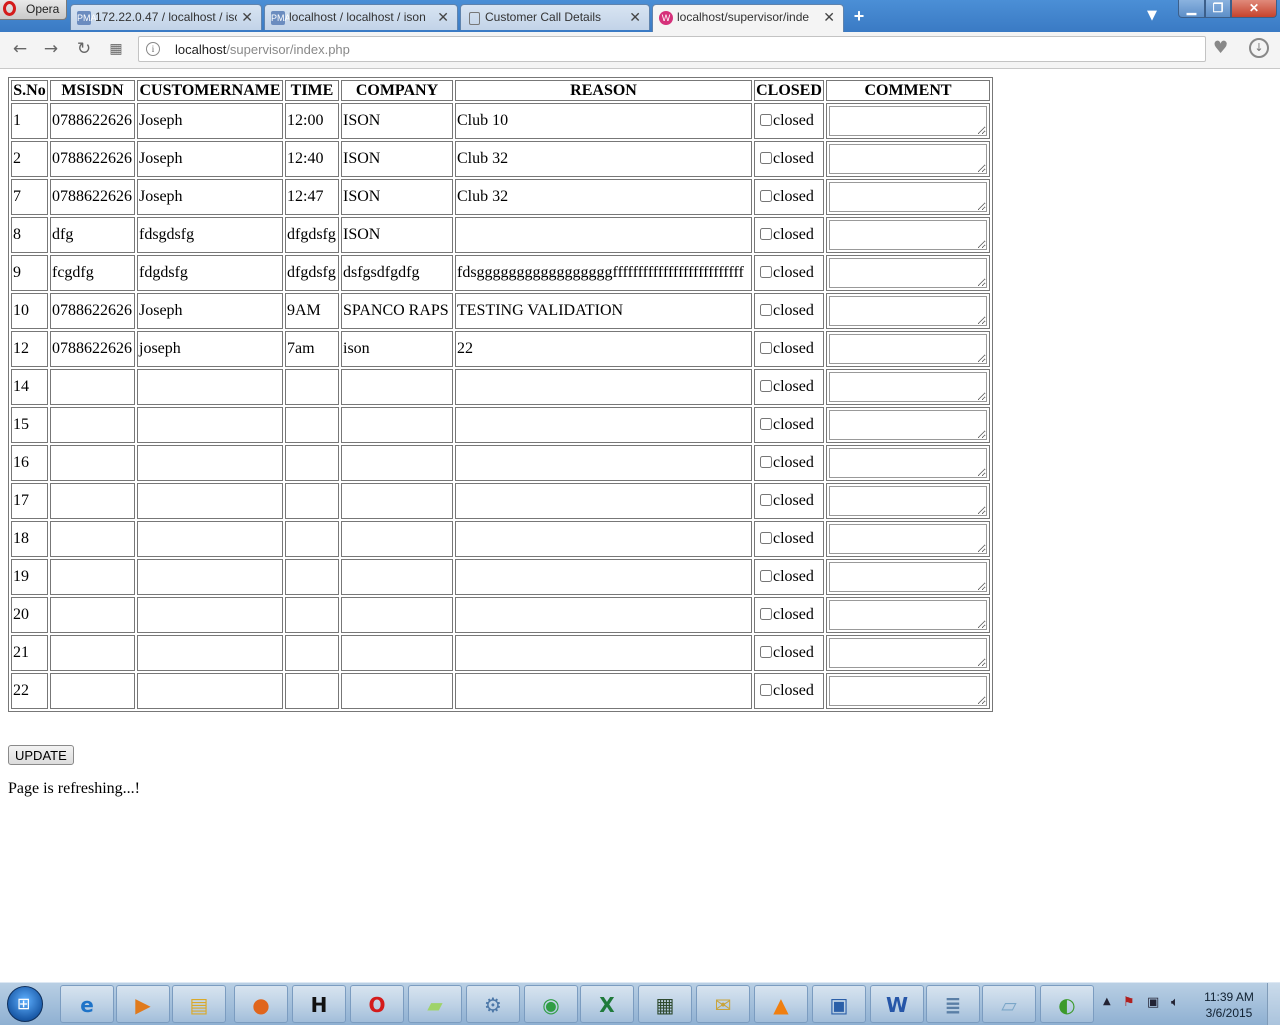 This screenshot has width=1280, height=1025. Describe the element at coordinates (33, 10) in the screenshot. I see `opera-menu-button: Opera` at that location.